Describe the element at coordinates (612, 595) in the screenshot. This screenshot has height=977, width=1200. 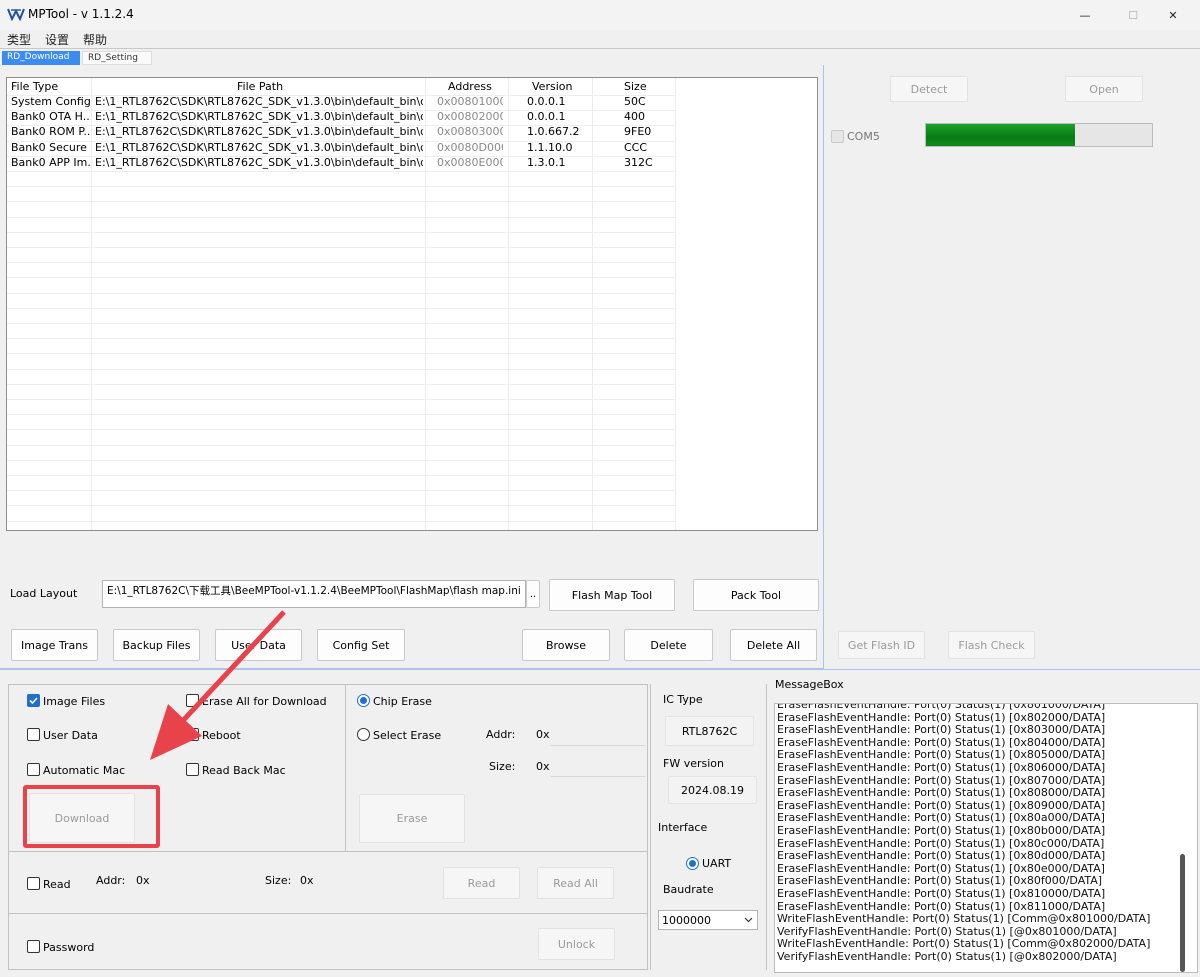
I see `flash-map-tool-button: Flash Map Tool` at that location.